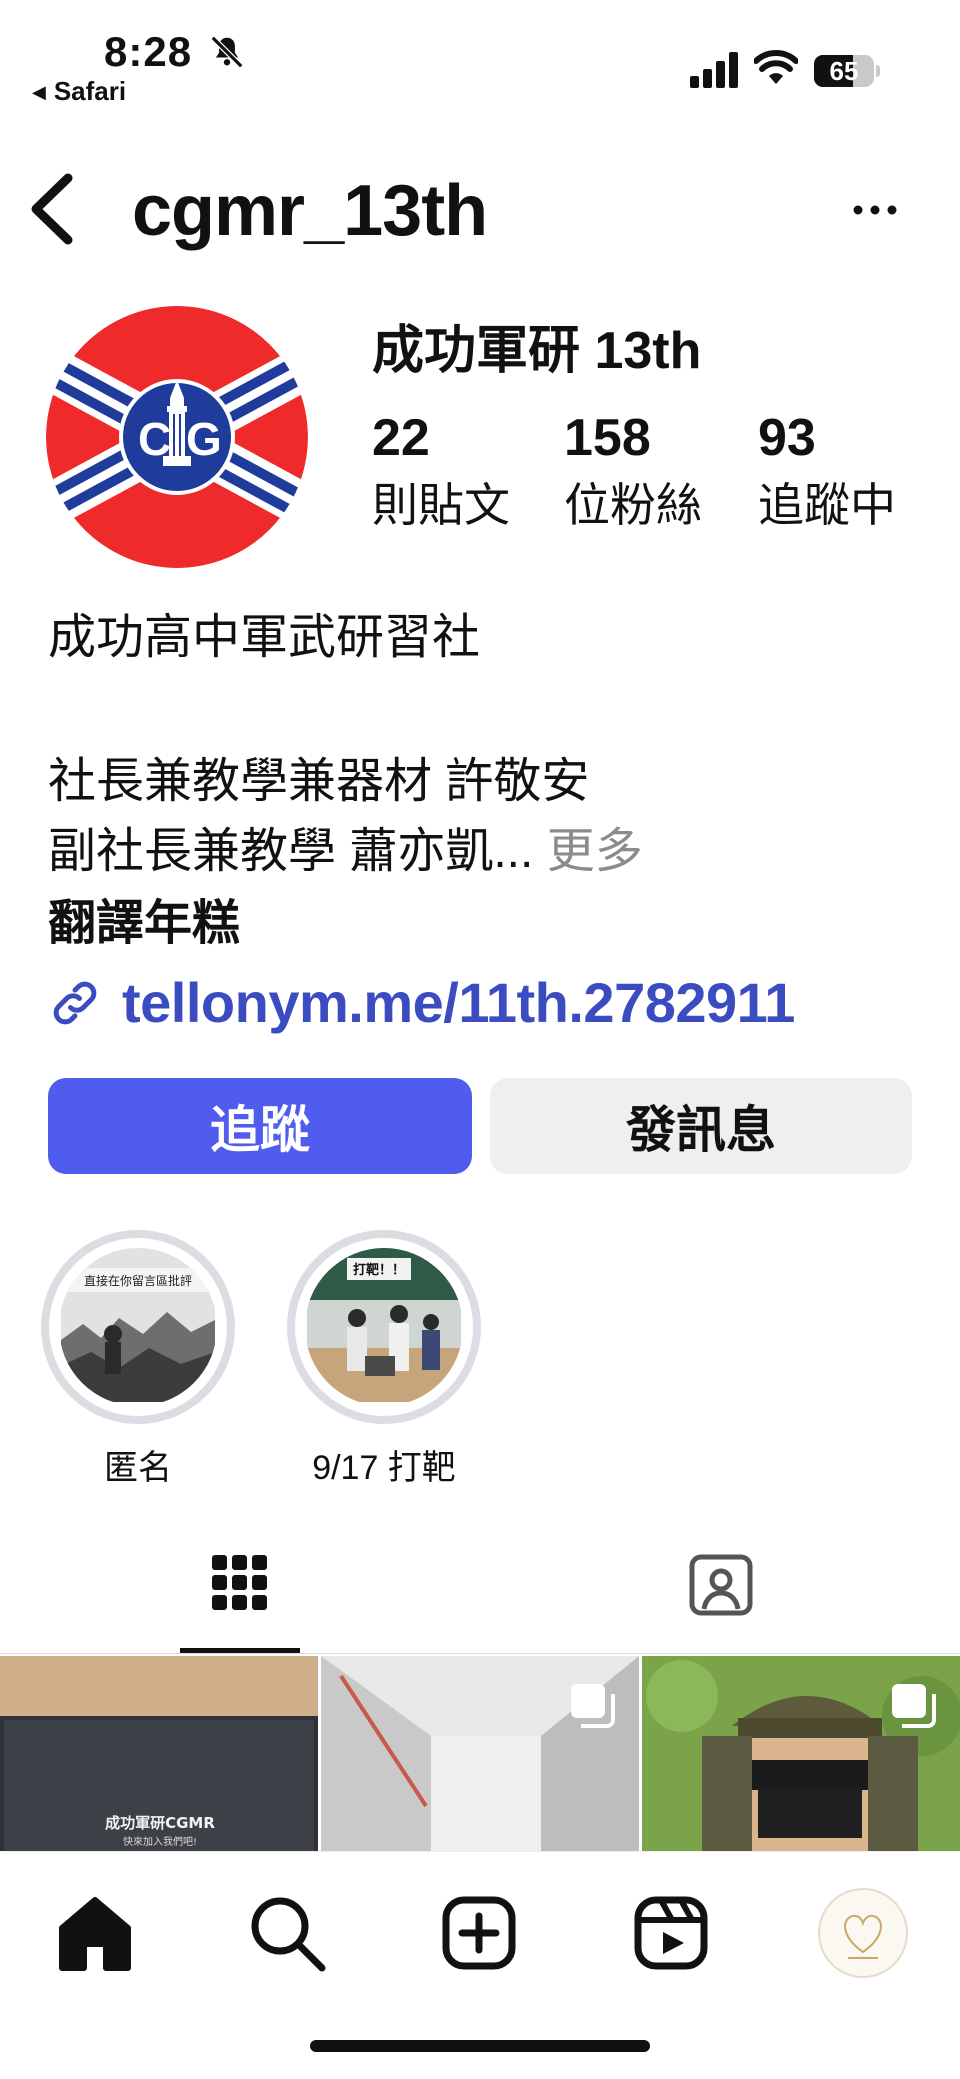 Image resolution: width=960 pixels, height=2079 pixels. Describe the element at coordinates (264, 637) in the screenshot. I see `bio-line-1: 成功高中軍武研習社` at that location.